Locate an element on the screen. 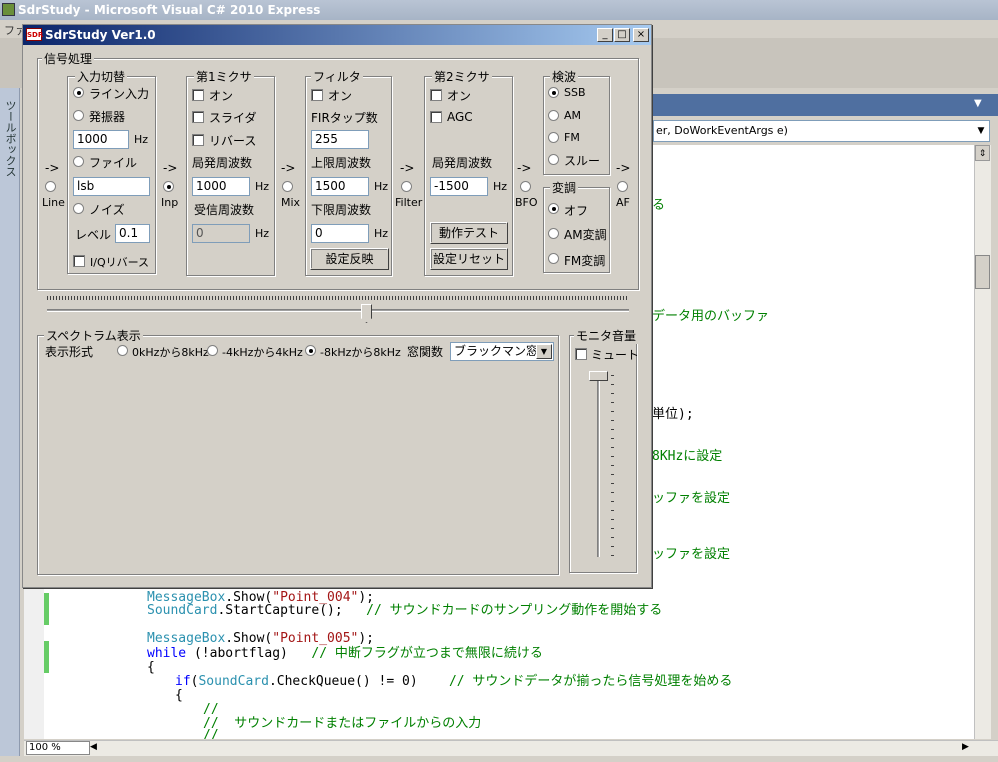  iq-reverse-label: I/Qリバース is located at coordinates (120, 262).